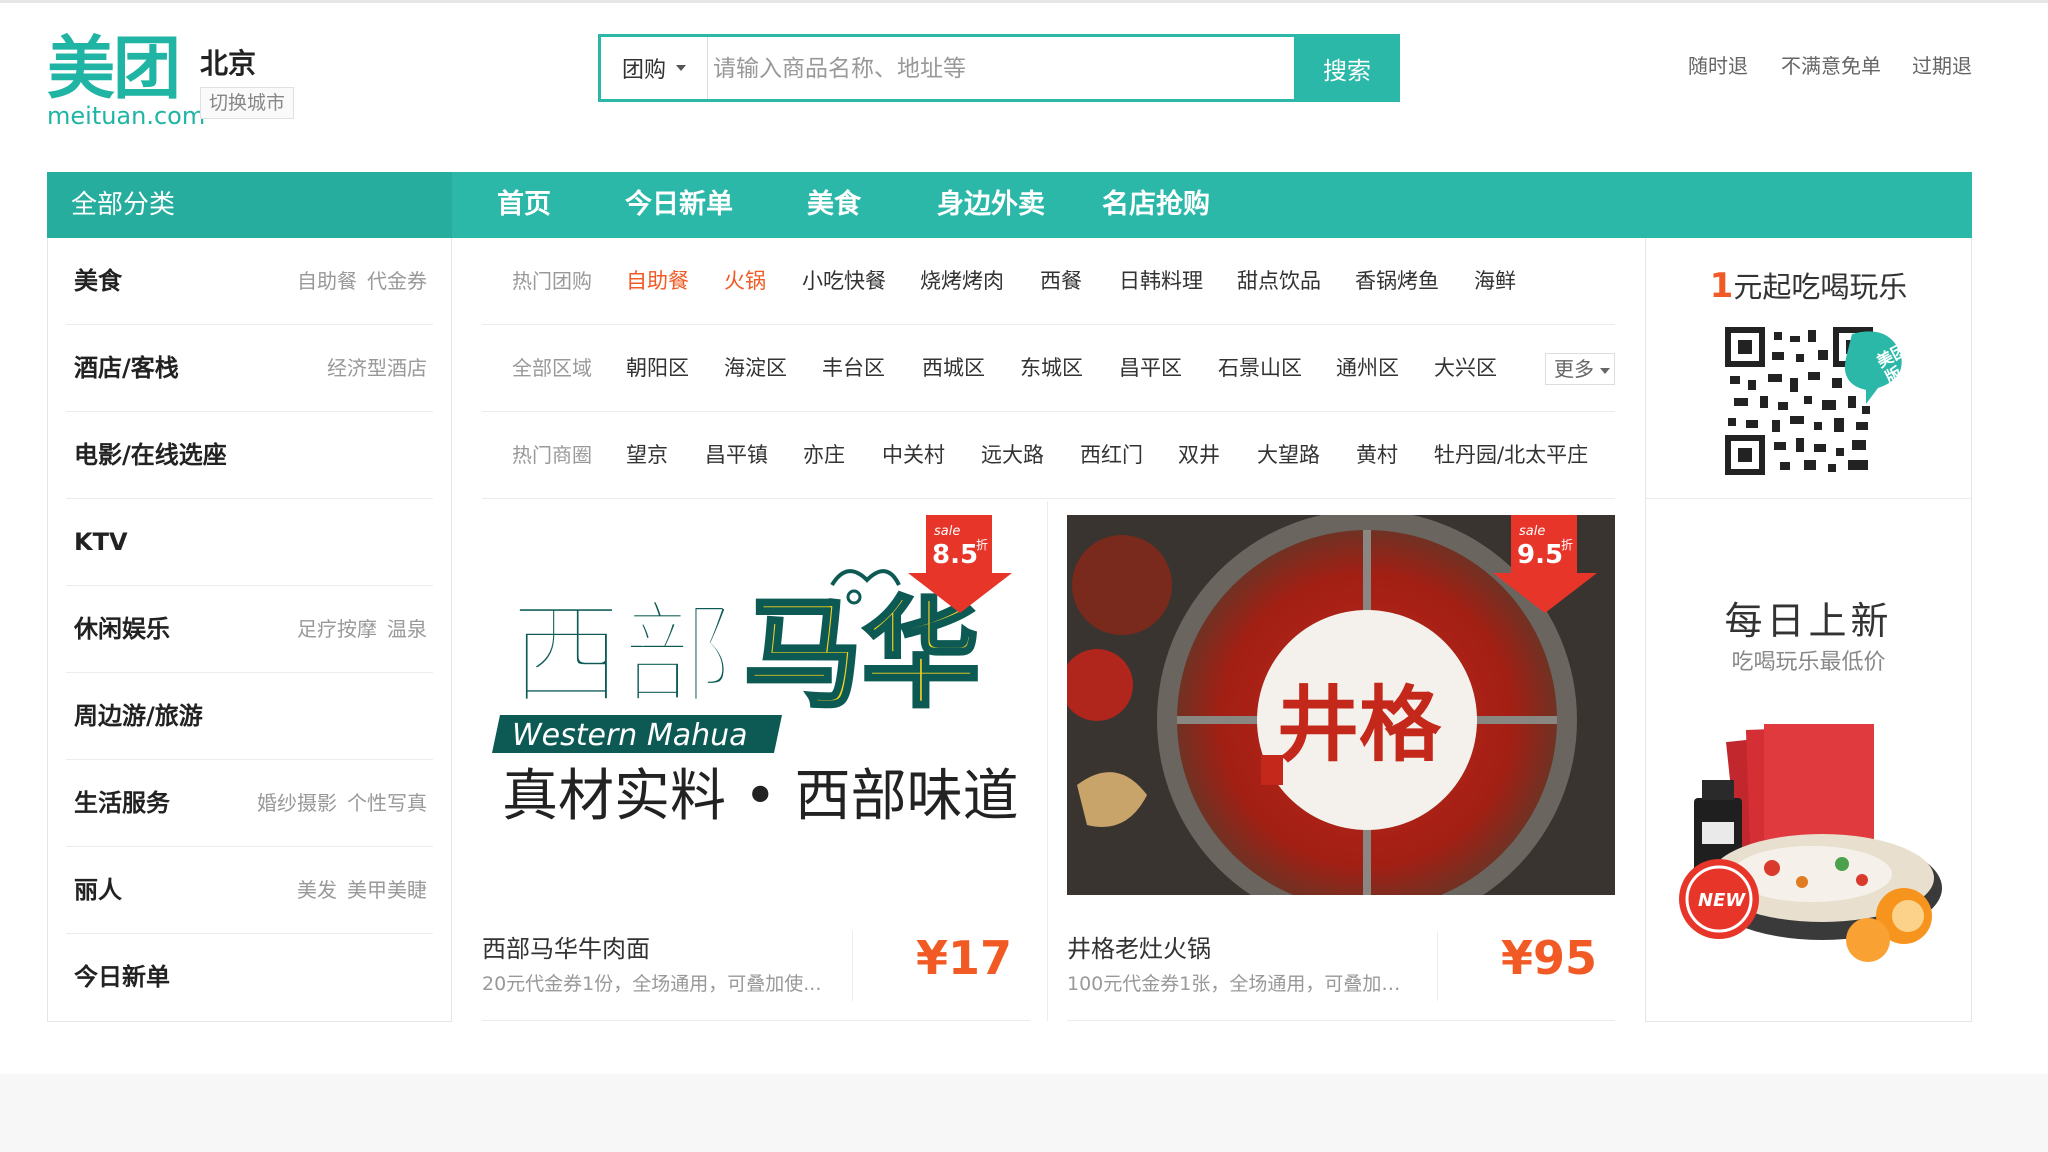  I want to click on search-type-label: 团购, so click(643, 70).